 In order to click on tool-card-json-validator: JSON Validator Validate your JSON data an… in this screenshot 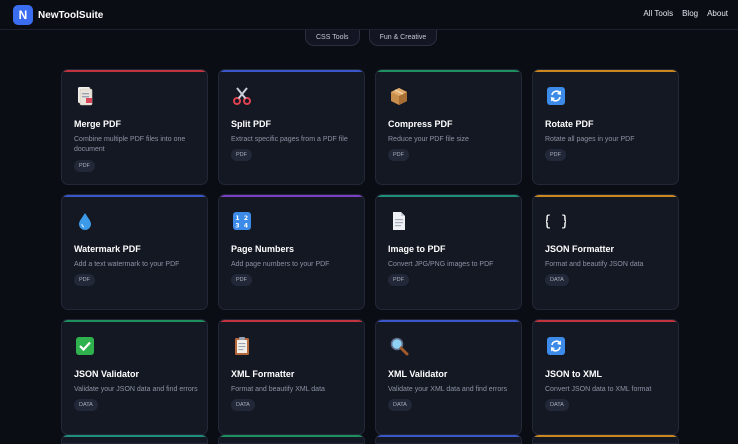, I will do `click(134, 377)`.